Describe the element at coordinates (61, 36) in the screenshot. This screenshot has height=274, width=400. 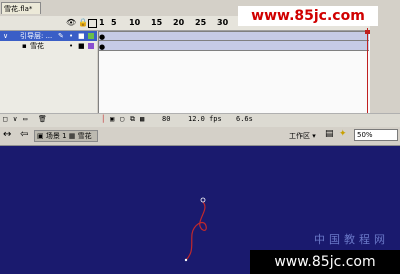
I see `pencil-icon: ✎` at that location.